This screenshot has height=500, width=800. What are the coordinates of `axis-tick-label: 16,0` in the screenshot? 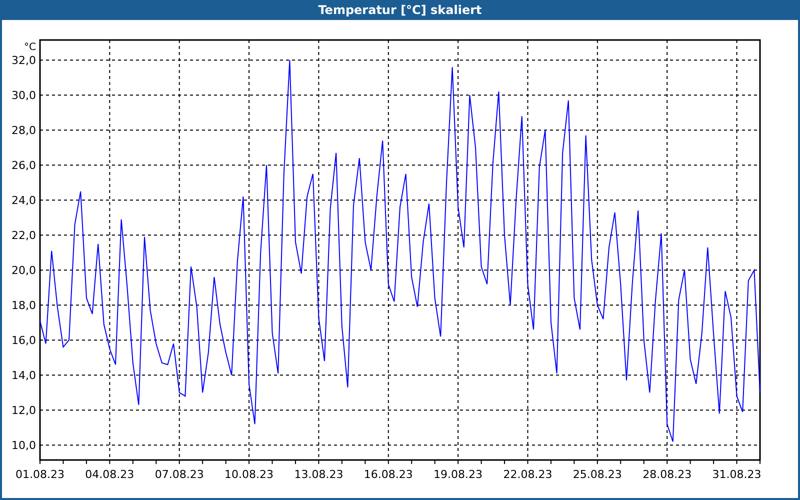 It's located at (24, 341).